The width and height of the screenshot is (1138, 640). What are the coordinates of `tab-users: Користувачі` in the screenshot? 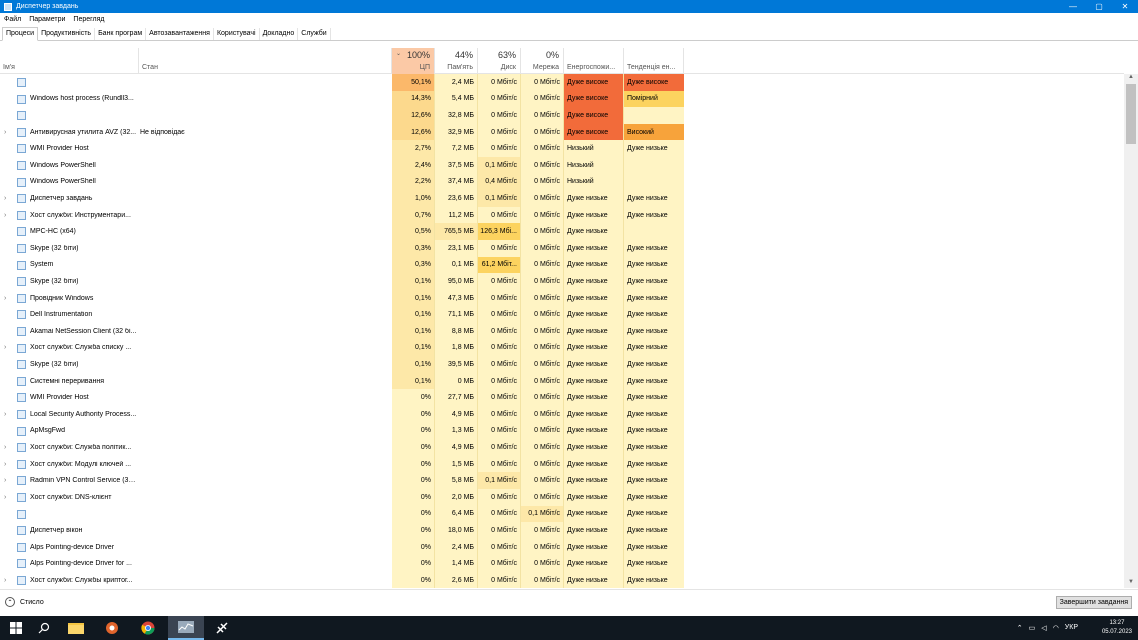 It's located at (237, 34).